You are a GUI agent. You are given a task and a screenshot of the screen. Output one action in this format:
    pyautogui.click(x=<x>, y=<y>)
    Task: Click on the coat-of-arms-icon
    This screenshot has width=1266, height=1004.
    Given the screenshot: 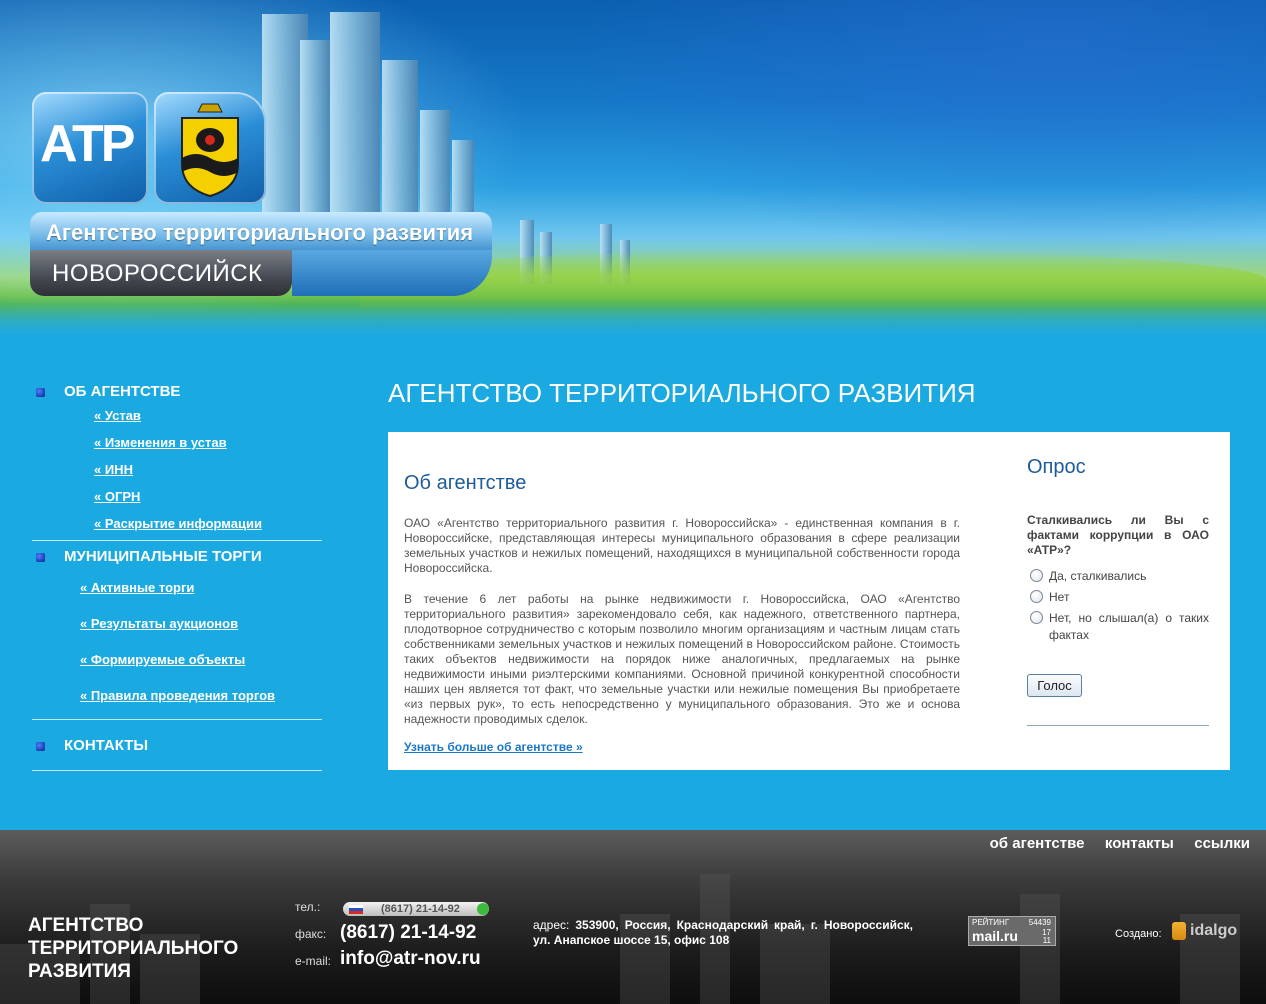 What is the action you would take?
    pyautogui.click(x=210, y=150)
    